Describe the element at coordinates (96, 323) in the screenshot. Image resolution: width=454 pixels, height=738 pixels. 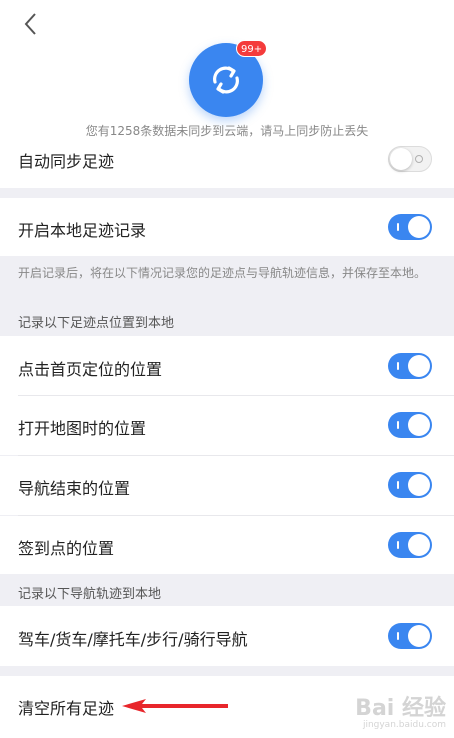
I see `points-section-title: 记录以下足迹点位置到本地` at that location.